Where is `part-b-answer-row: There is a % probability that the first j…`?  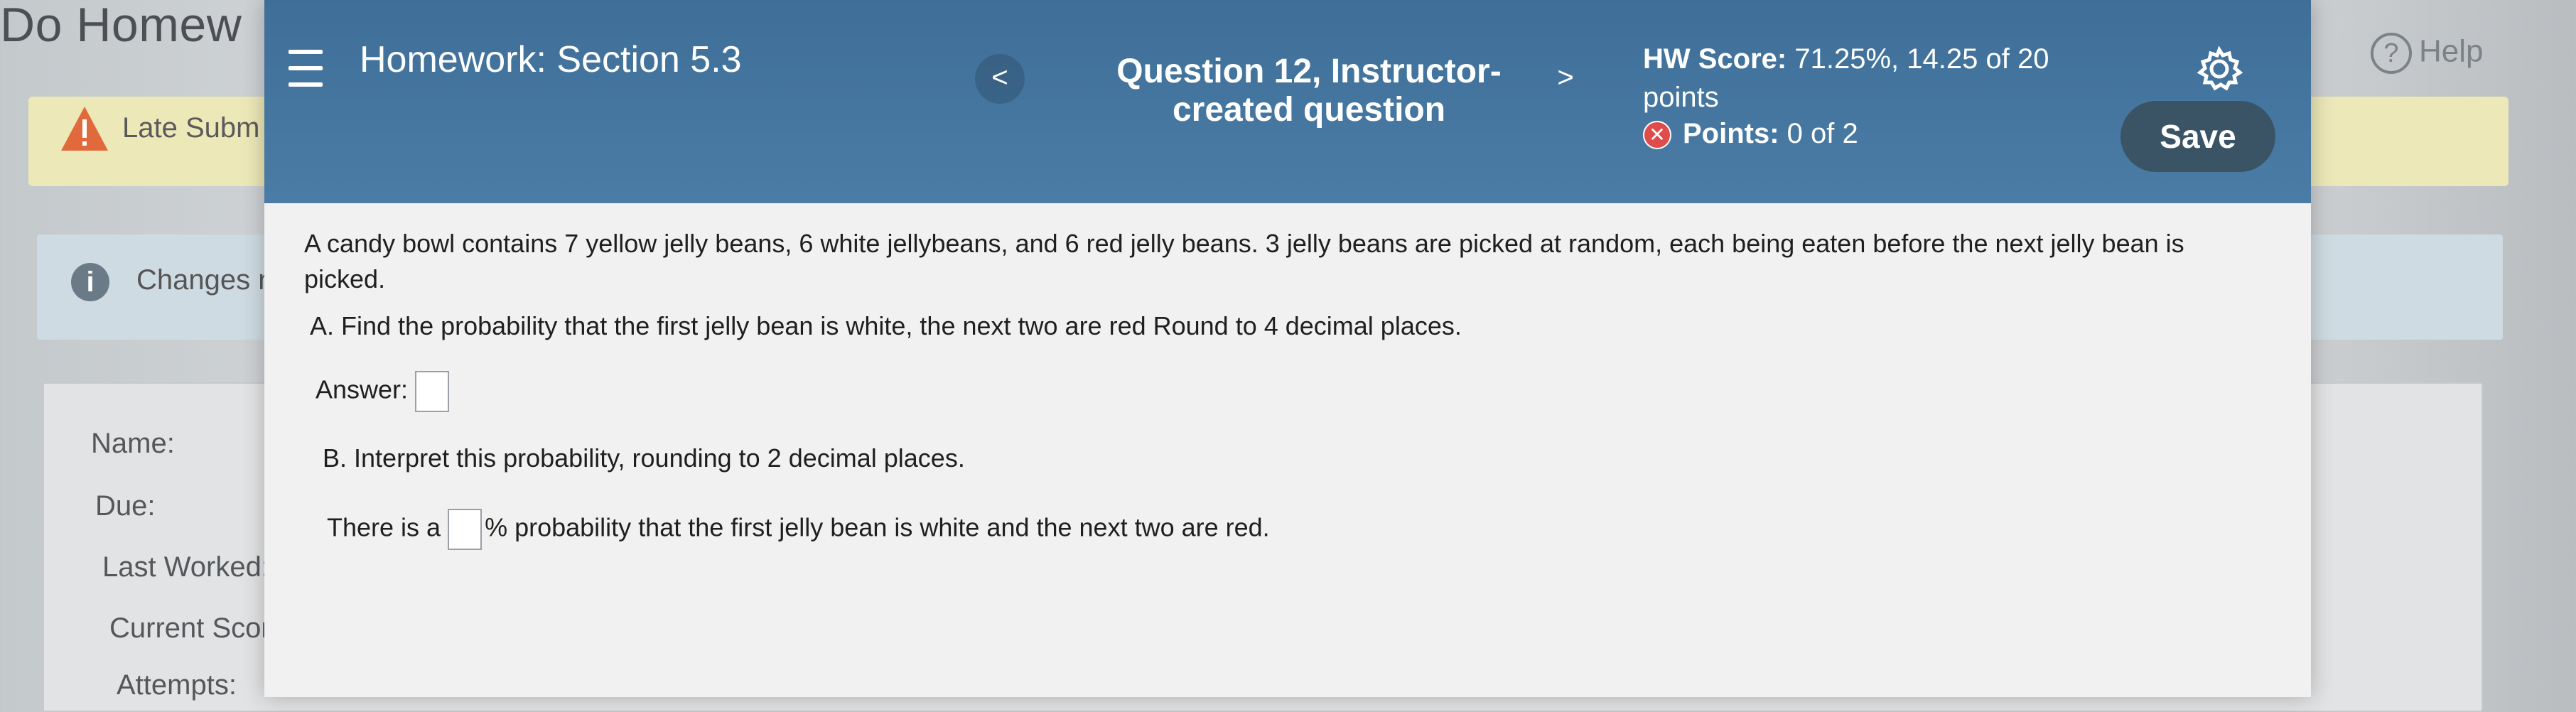 part-b-answer-row: There is a % probability that the first j… is located at coordinates (799, 529).